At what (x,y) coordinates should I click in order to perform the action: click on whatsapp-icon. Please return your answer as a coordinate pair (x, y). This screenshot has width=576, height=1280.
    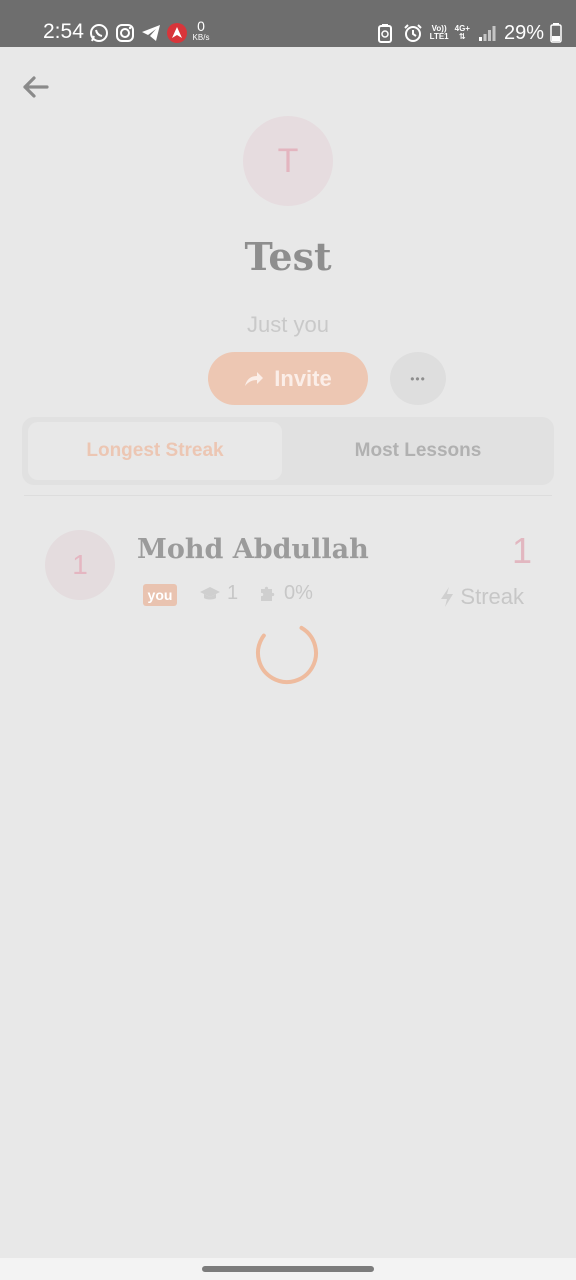
    Looking at the image, I should click on (99, 33).